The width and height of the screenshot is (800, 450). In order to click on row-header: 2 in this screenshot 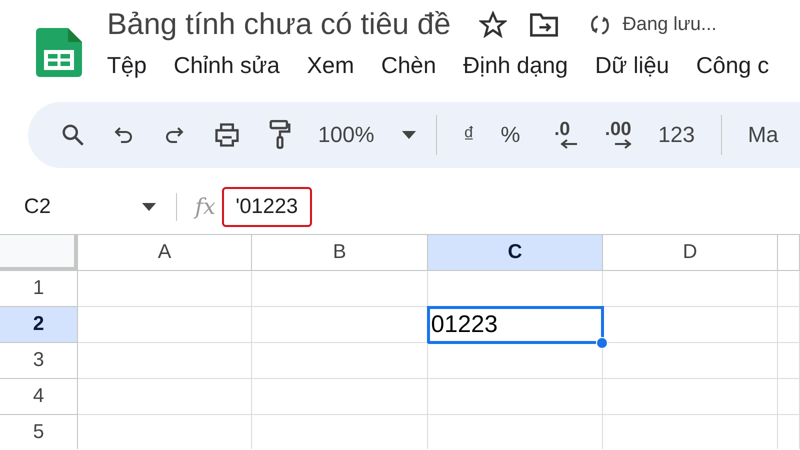, I will do `click(39, 325)`.